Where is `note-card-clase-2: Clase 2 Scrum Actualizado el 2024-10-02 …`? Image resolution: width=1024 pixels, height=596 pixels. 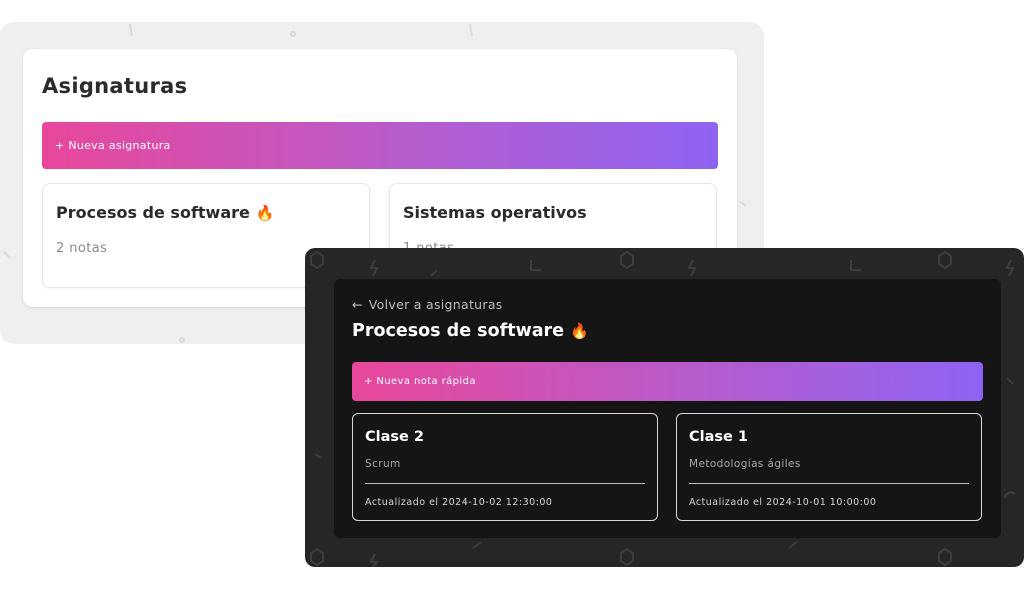
note-card-clase-2: Clase 2 Scrum Actualizado el 2024-10-02 … is located at coordinates (505, 467).